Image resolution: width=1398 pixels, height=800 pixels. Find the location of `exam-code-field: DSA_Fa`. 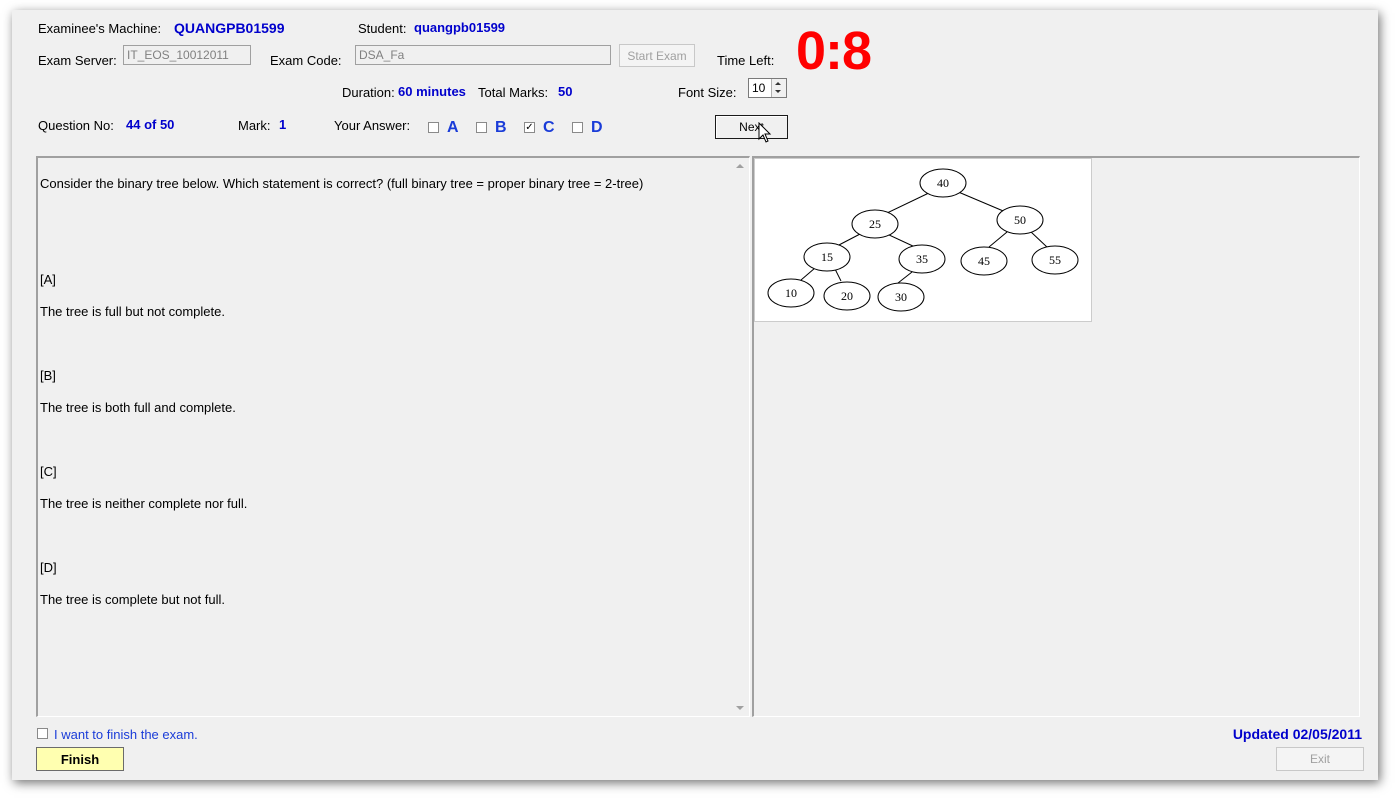

exam-code-field: DSA_Fa is located at coordinates (483, 55).